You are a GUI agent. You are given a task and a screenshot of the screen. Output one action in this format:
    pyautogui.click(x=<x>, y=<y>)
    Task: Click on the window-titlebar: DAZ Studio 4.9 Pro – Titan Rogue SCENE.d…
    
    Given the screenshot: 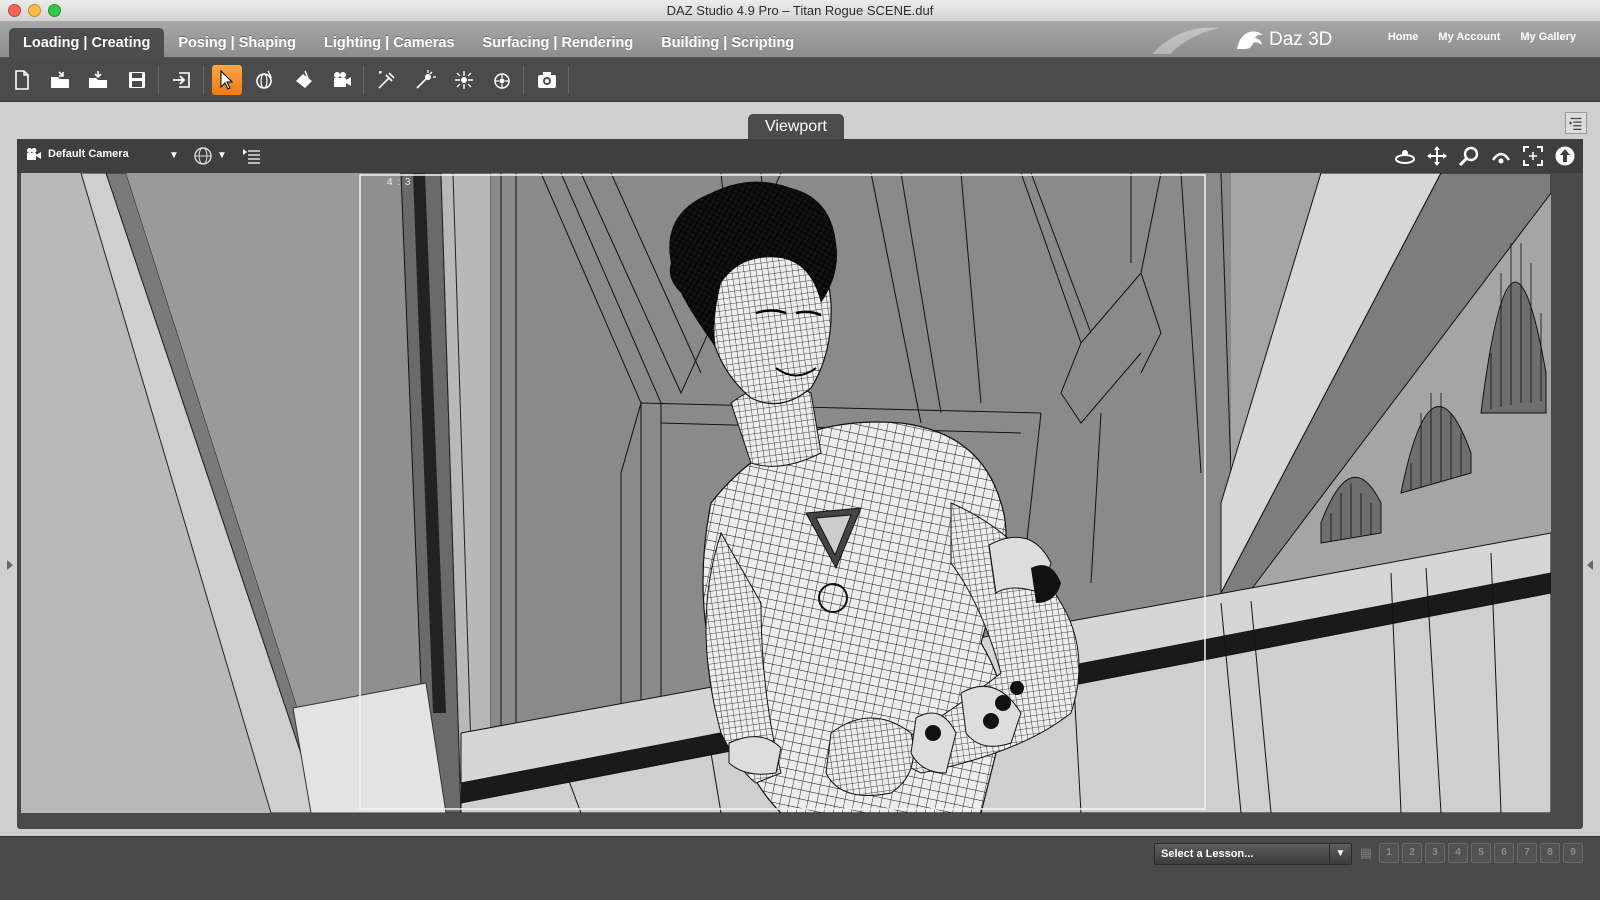 What is the action you would take?
    pyautogui.click(x=800, y=11)
    